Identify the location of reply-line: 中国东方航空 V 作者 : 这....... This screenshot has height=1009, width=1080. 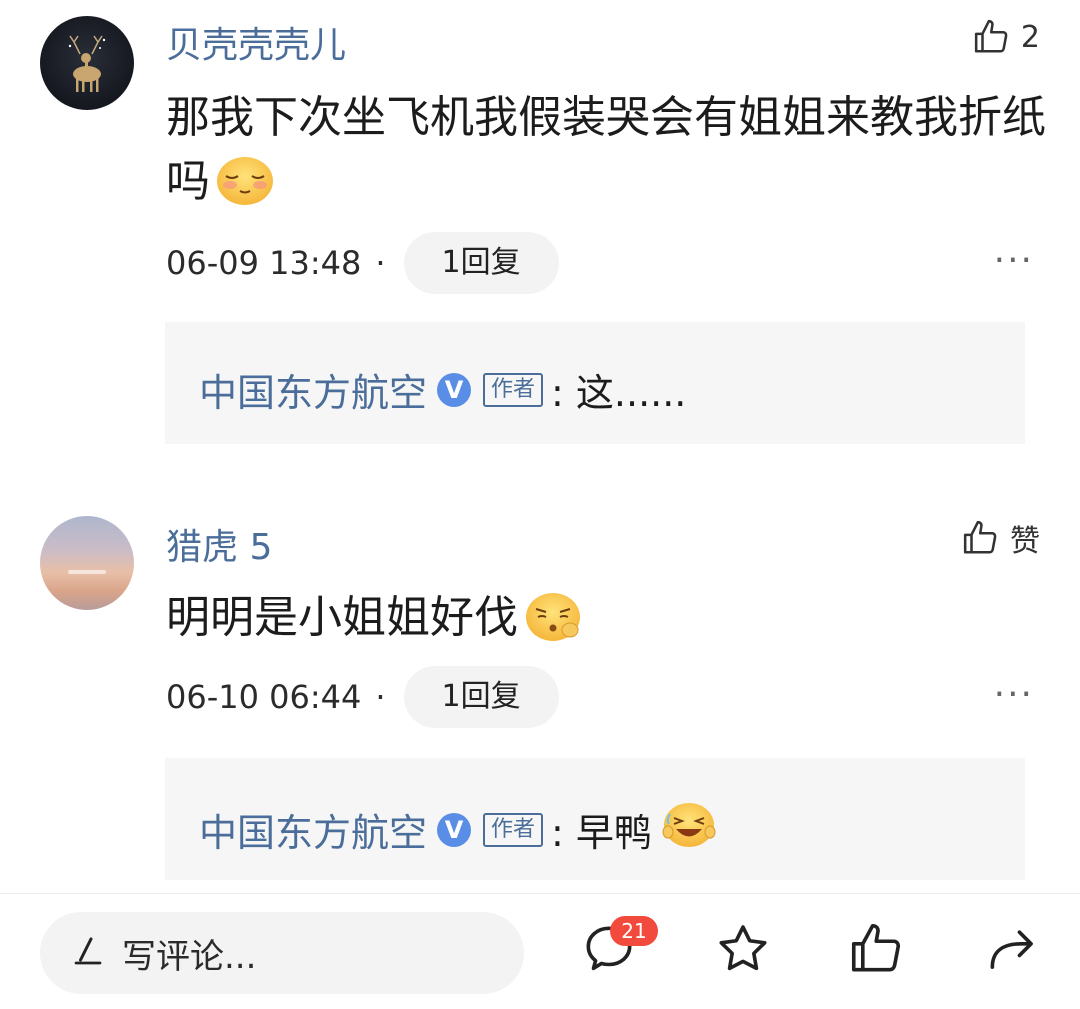
(442, 389).